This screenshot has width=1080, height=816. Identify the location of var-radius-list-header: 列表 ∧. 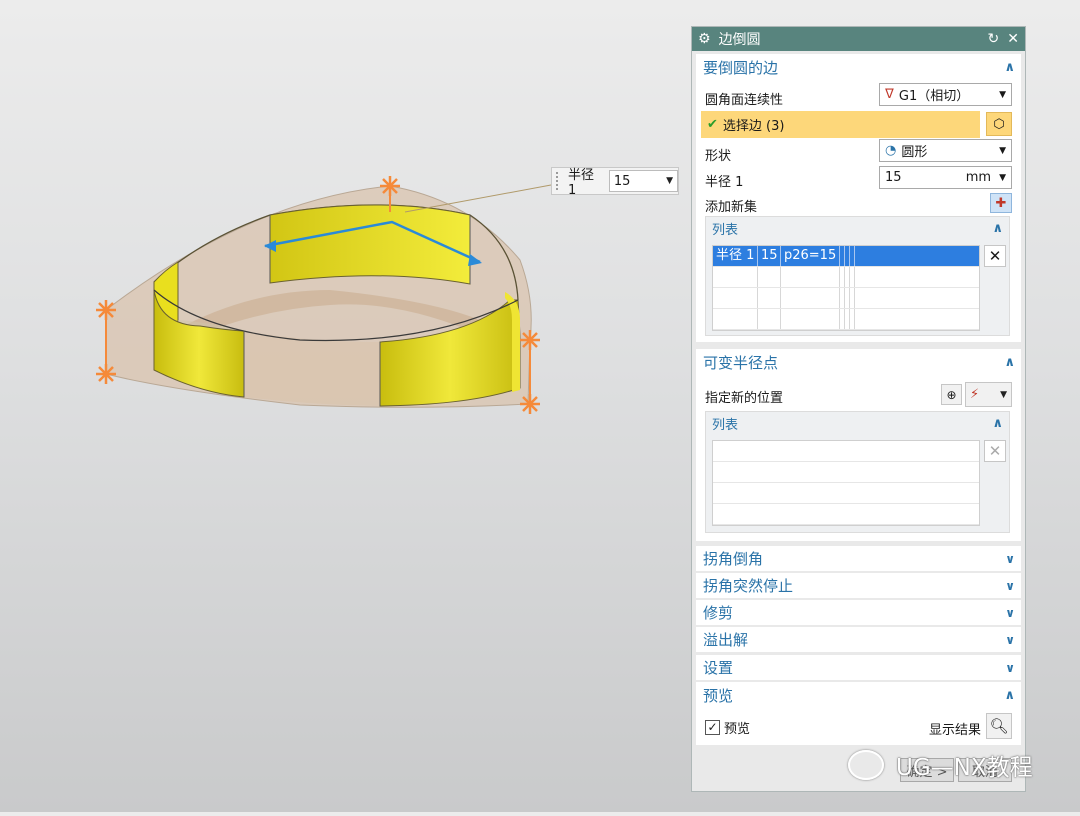
(857, 423).